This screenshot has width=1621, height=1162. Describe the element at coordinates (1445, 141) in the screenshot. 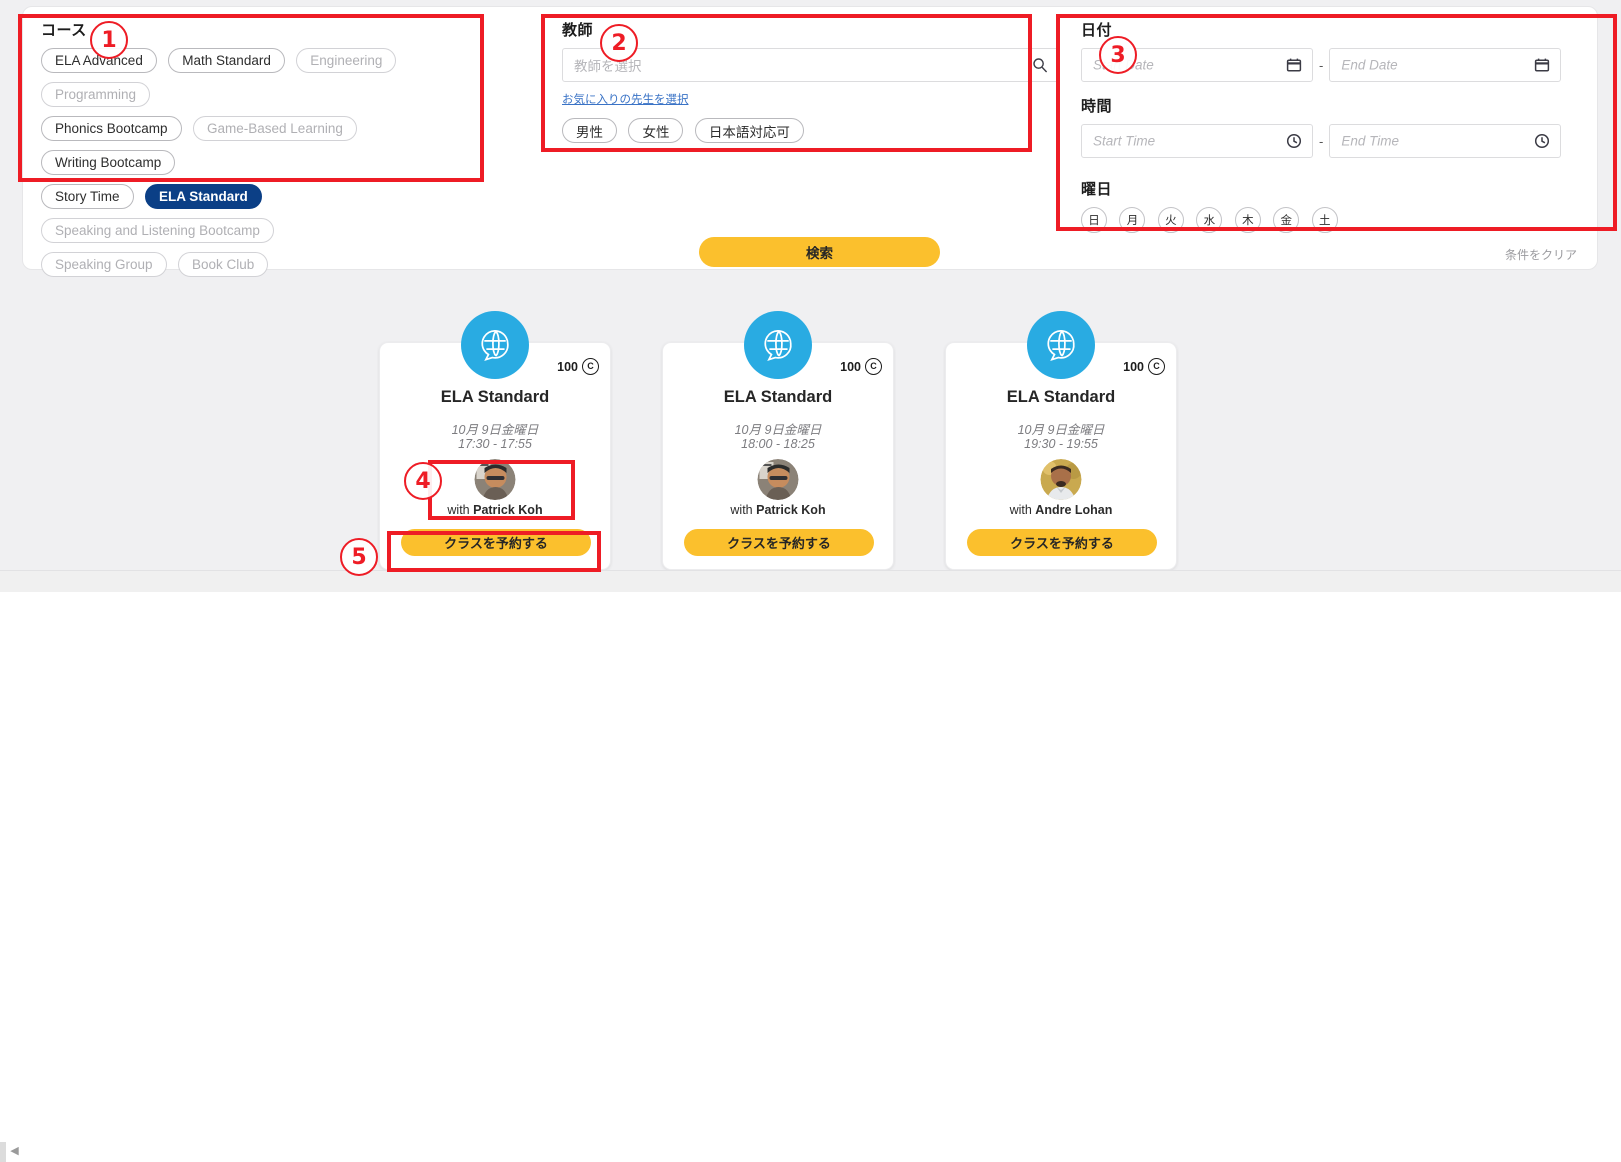

I see `end-time-input: End Time` at that location.